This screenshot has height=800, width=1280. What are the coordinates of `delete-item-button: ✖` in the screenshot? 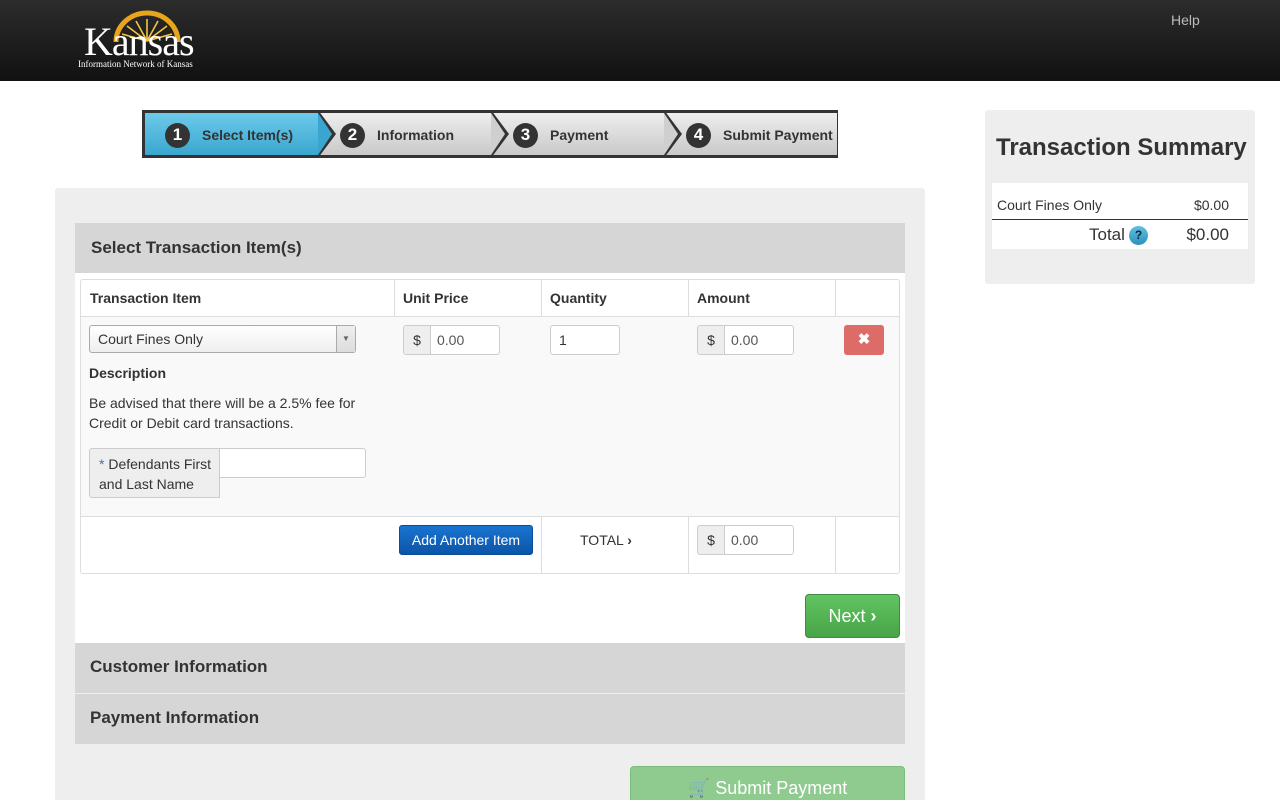 It's located at (864, 340).